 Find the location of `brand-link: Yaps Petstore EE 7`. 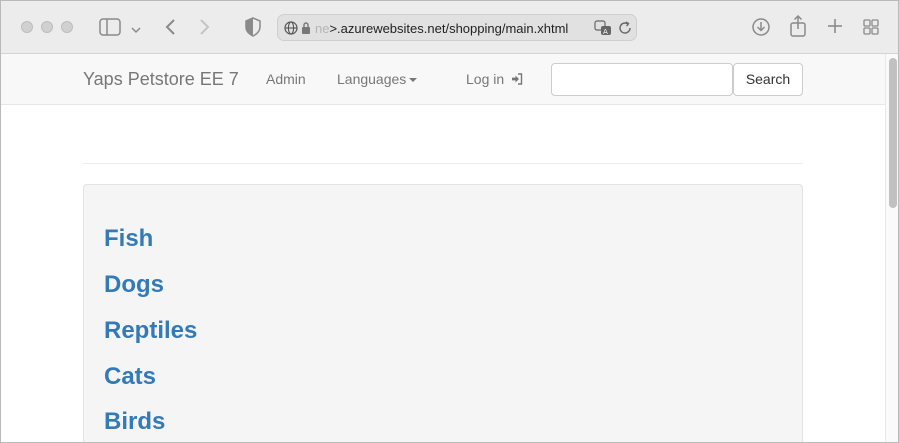

brand-link: Yaps Petstore EE 7 is located at coordinates (161, 79).